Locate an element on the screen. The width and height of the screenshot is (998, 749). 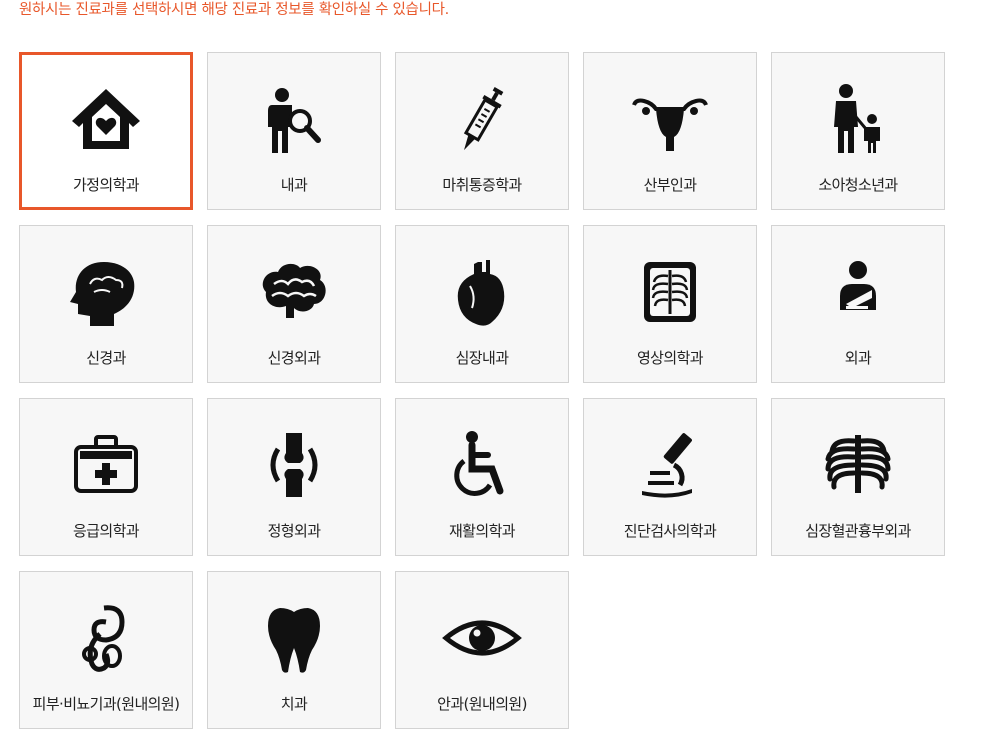
department-card: 정형외과 is located at coordinates (294, 477).